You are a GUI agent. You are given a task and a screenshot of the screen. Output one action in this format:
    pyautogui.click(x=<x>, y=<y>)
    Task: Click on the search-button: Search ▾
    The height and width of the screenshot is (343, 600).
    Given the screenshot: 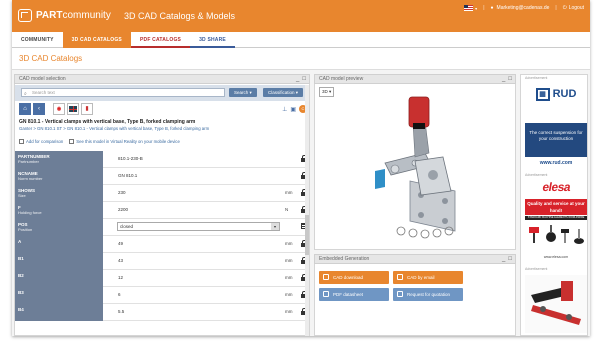 What is the action you would take?
    pyautogui.click(x=243, y=92)
    